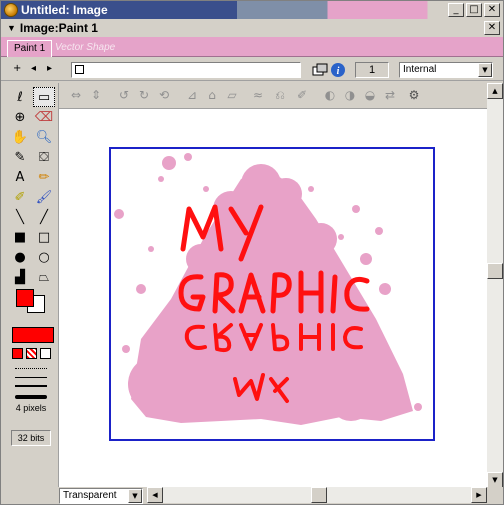  Describe the element at coordinates (124, 96) in the screenshot. I see `rotate-left-icon: ↺` at that location.